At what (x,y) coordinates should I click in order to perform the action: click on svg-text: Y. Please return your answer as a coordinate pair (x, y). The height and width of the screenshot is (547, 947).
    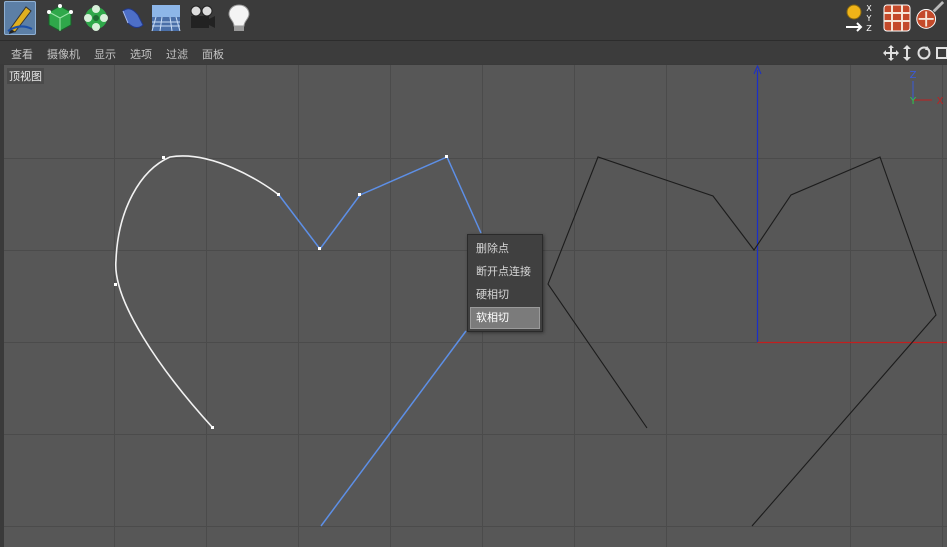
    Looking at the image, I should click on (869, 18).